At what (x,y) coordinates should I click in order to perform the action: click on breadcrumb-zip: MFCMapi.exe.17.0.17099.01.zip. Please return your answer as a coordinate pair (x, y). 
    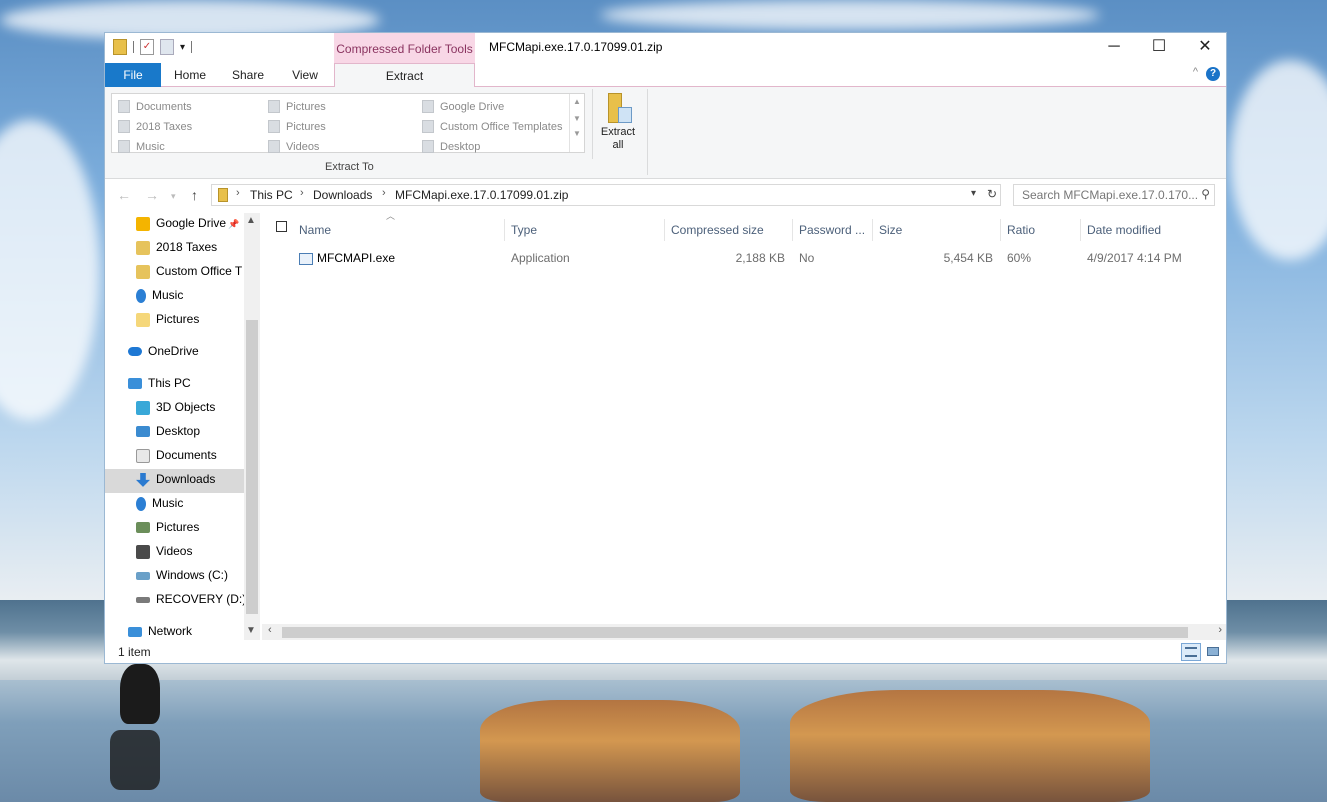
    Looking at the image, I should click on (481, 195).